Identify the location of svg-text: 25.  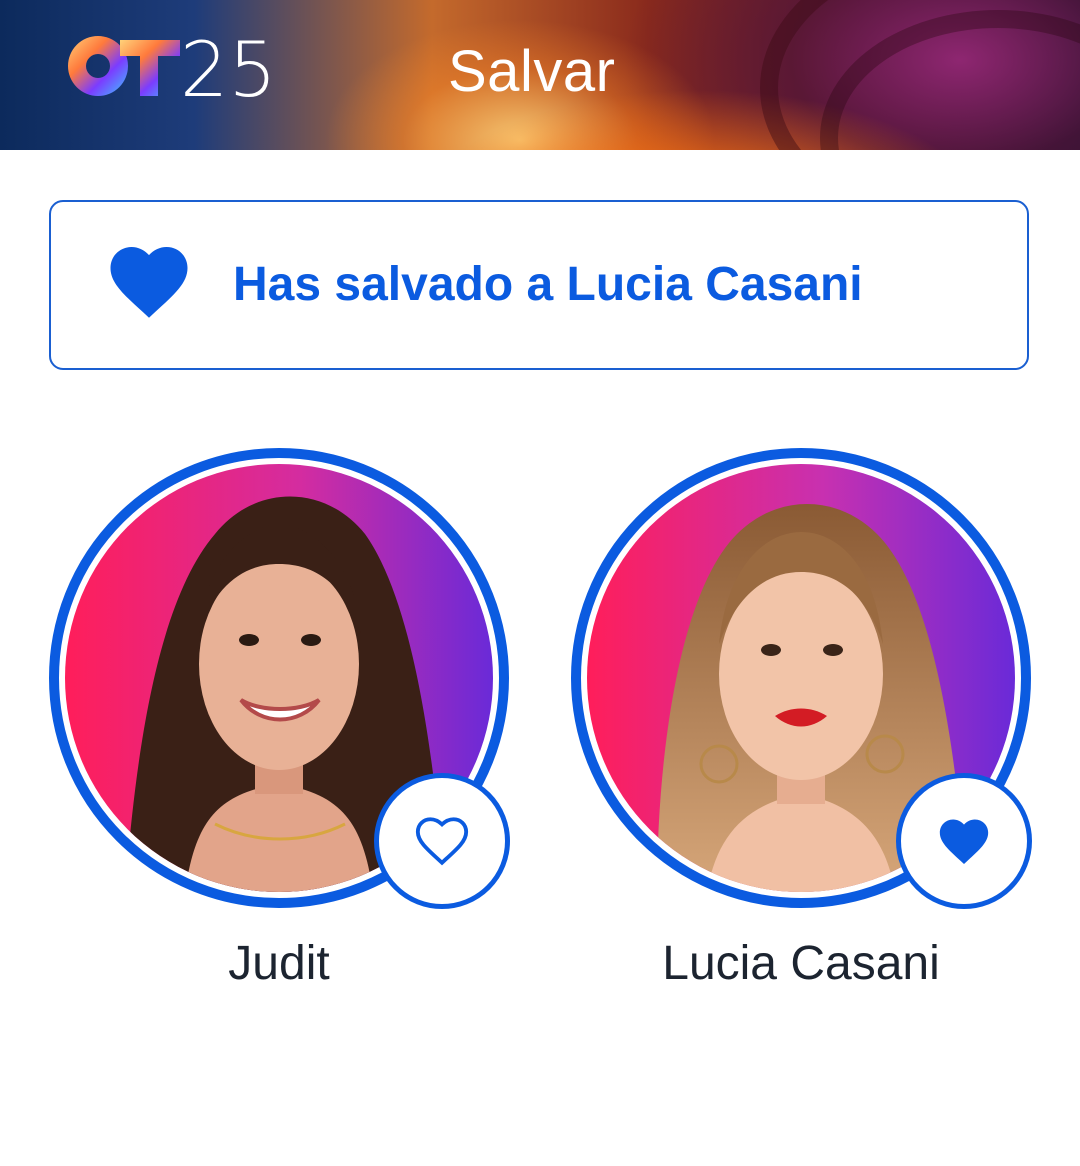
(228, 66).